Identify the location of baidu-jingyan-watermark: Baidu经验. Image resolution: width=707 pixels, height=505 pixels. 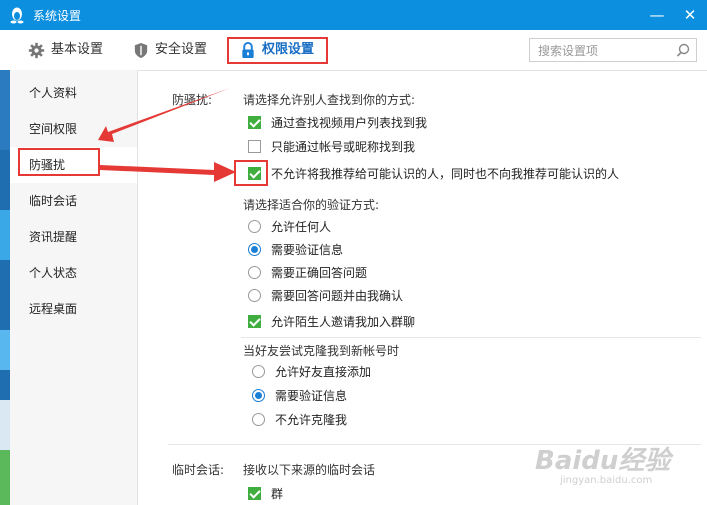
(603, 461).